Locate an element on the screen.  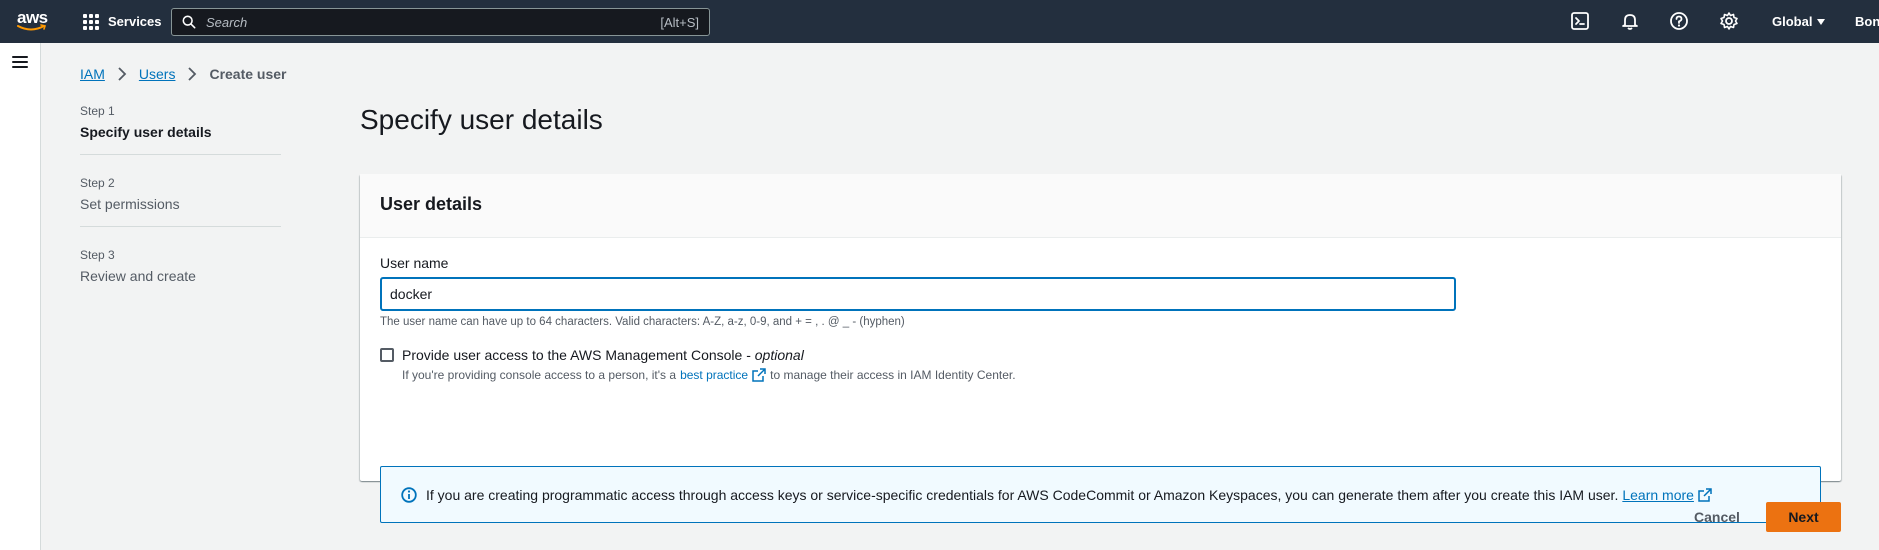
step-specify-user-details: Step 1 Specify user details is located at coordinates (180, 129).